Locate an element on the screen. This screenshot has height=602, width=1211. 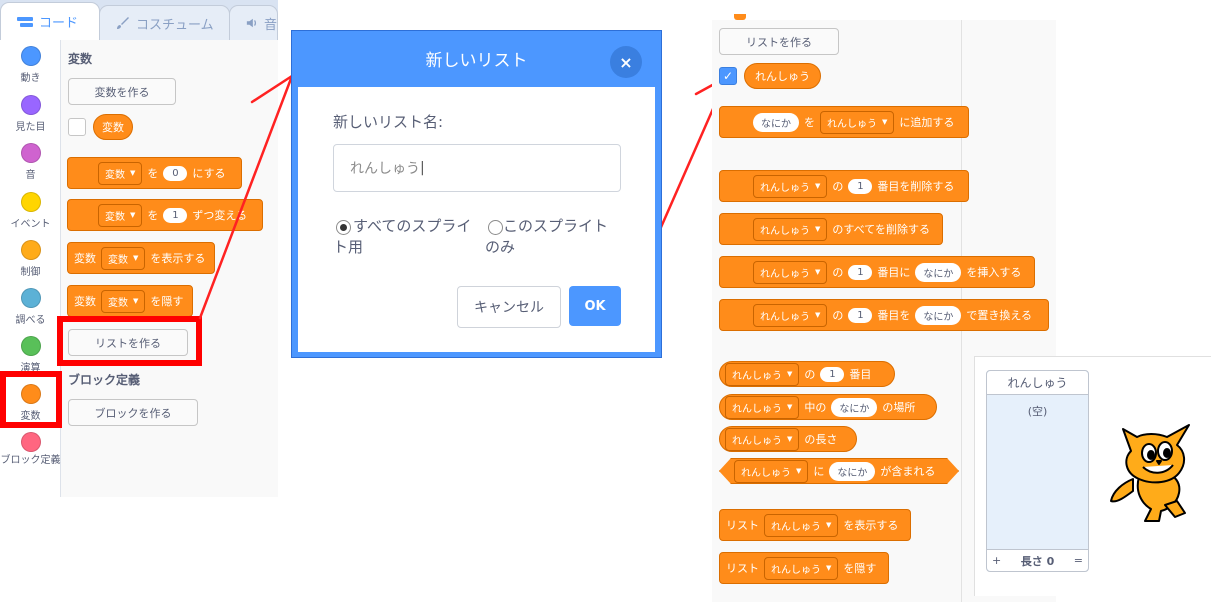
list-contains-item-boolean: れんしゅう ▼ に なにか が含まれる is located at coordinates (839, 471).